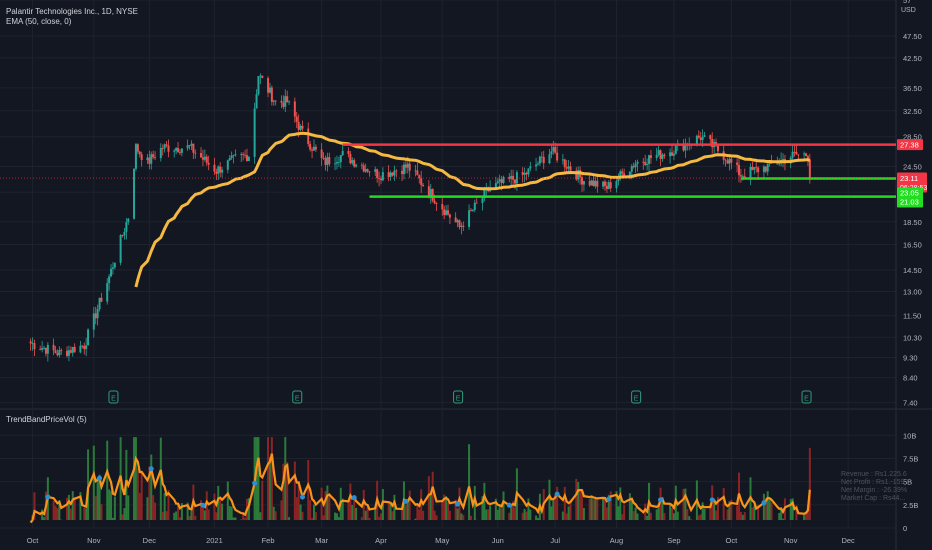  Describe the element at coordinates (873, 482) in the screenshot. I see `fund-profit: Net Profit : Rs1.-159` at that location.